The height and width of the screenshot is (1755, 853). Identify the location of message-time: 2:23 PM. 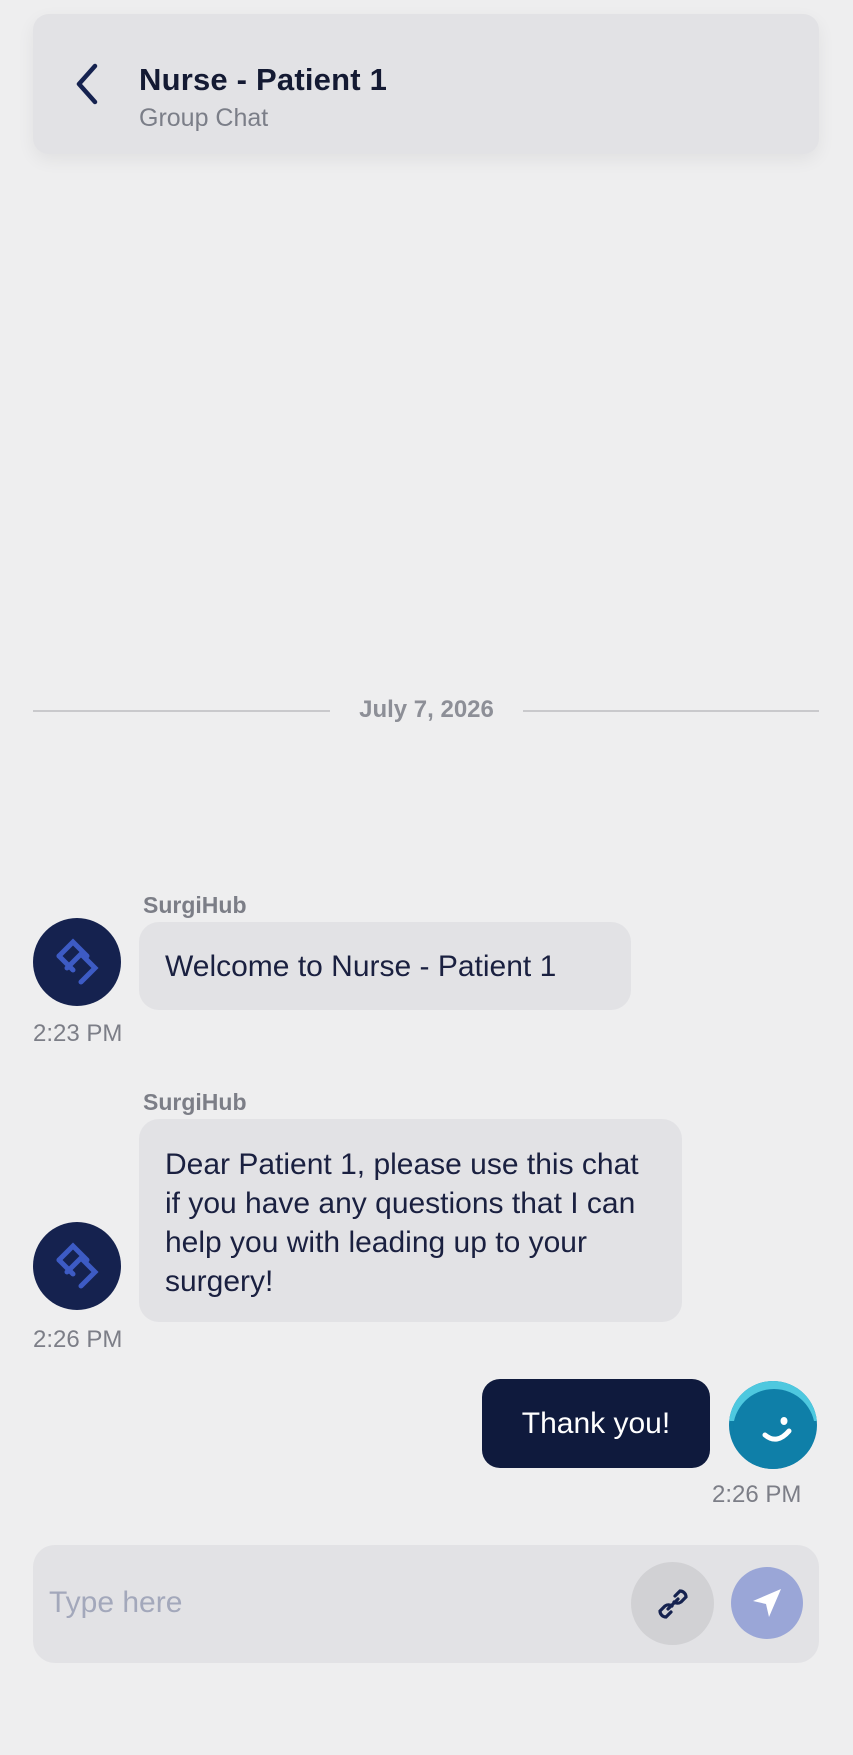
(78, 1033).